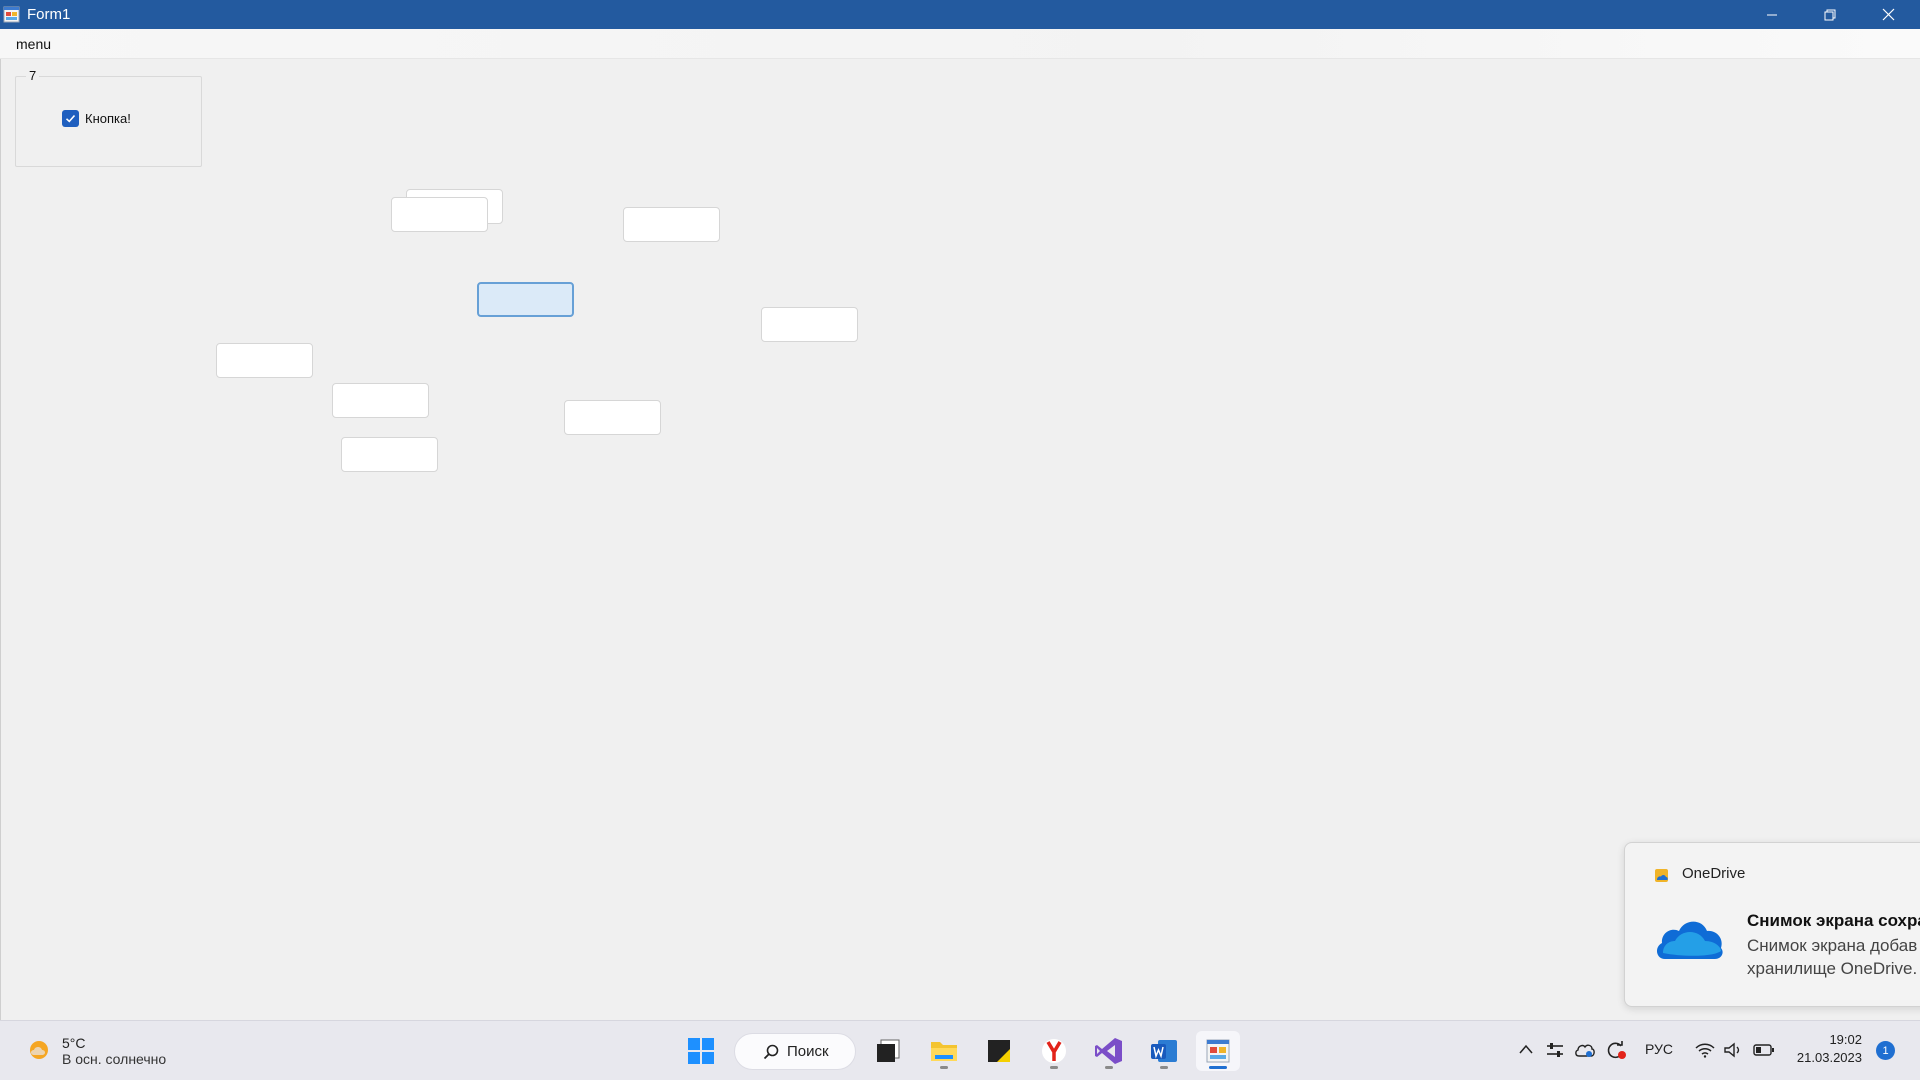 The image size is (1920, 1080). I want to click on word-button, so click(1164, 1051).